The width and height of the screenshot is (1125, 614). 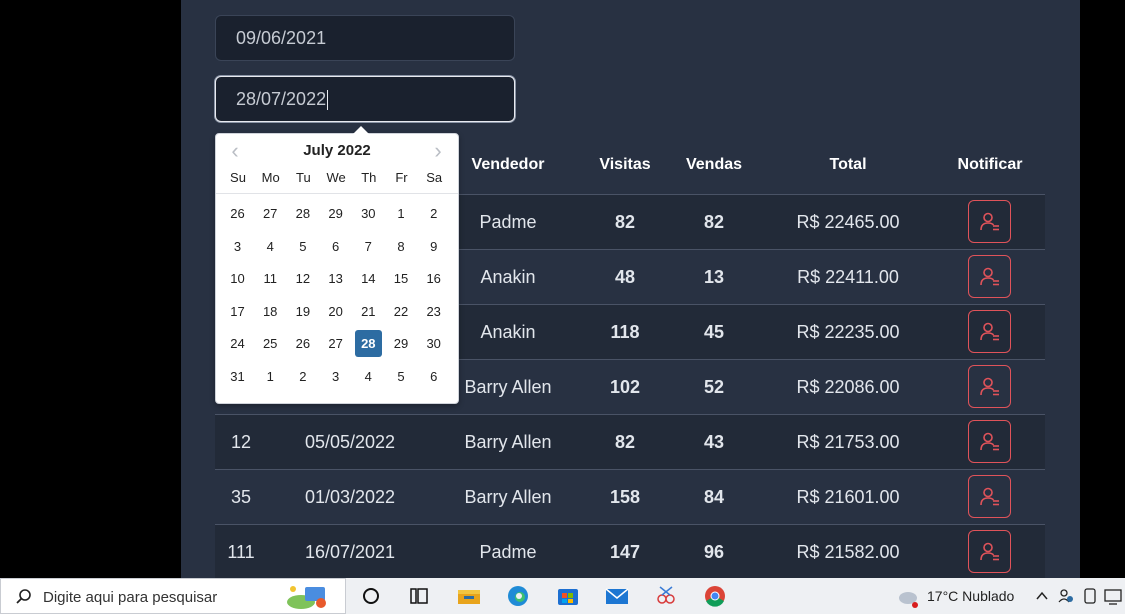 I want to click on header-notificar: Notificar, so click(x=990, y=164).